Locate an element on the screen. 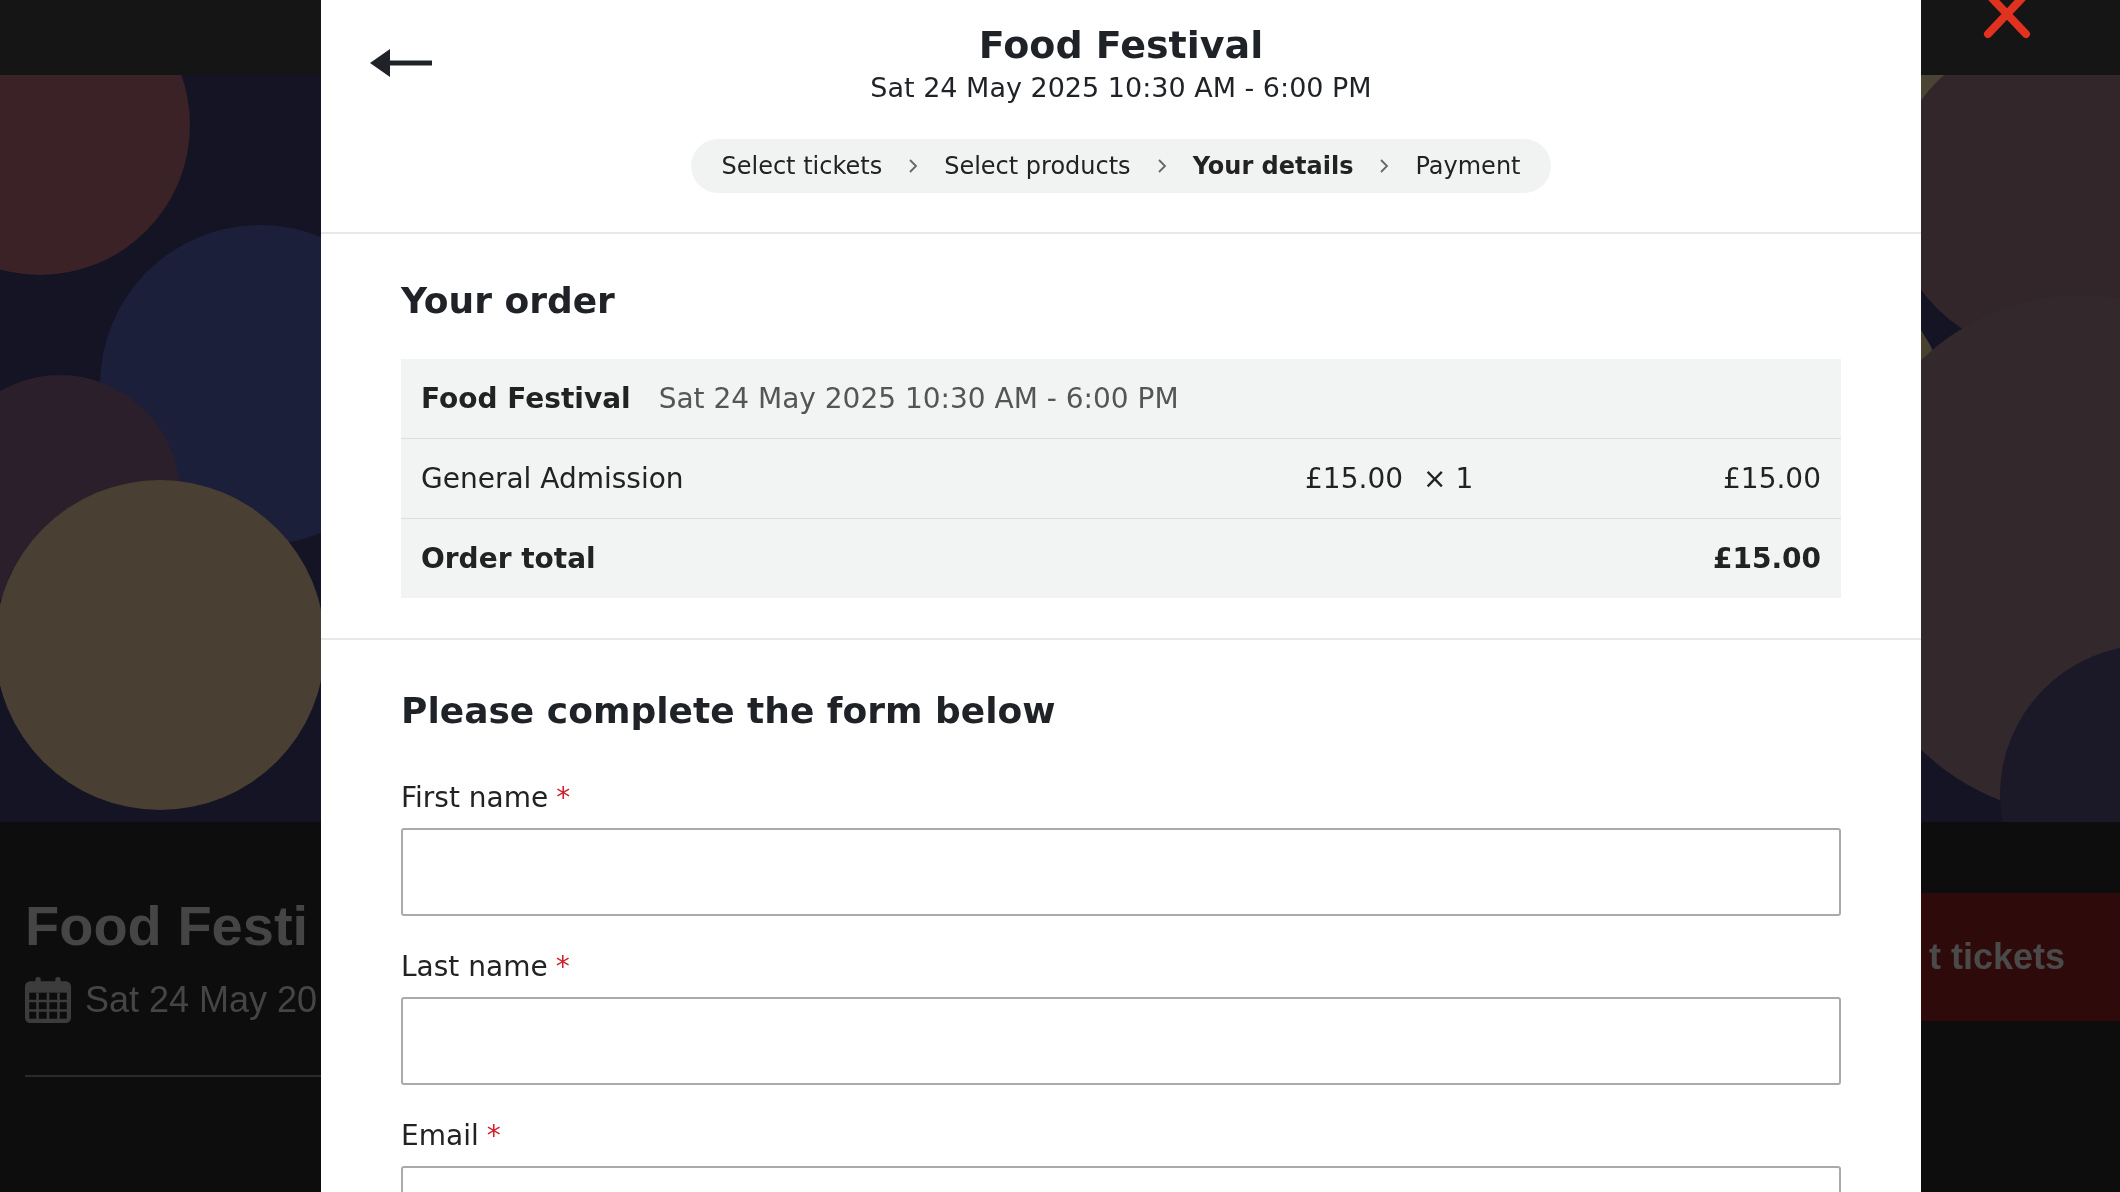  calendar-icon is located at coordinates (48, 1000).